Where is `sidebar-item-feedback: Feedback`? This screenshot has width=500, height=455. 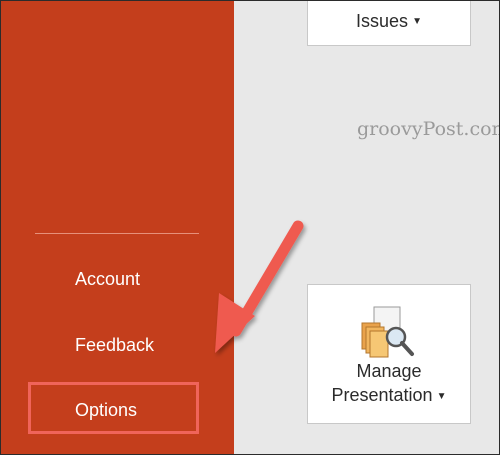 sidebar-item-feedback: Feedback is located at coordinates (114, 345).